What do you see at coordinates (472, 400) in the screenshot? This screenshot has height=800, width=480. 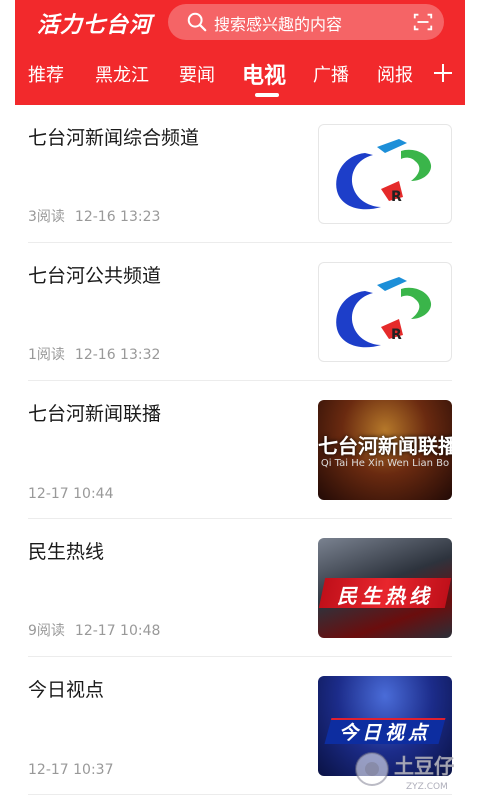 I see `right-margin` at bounding box center [472, 400].